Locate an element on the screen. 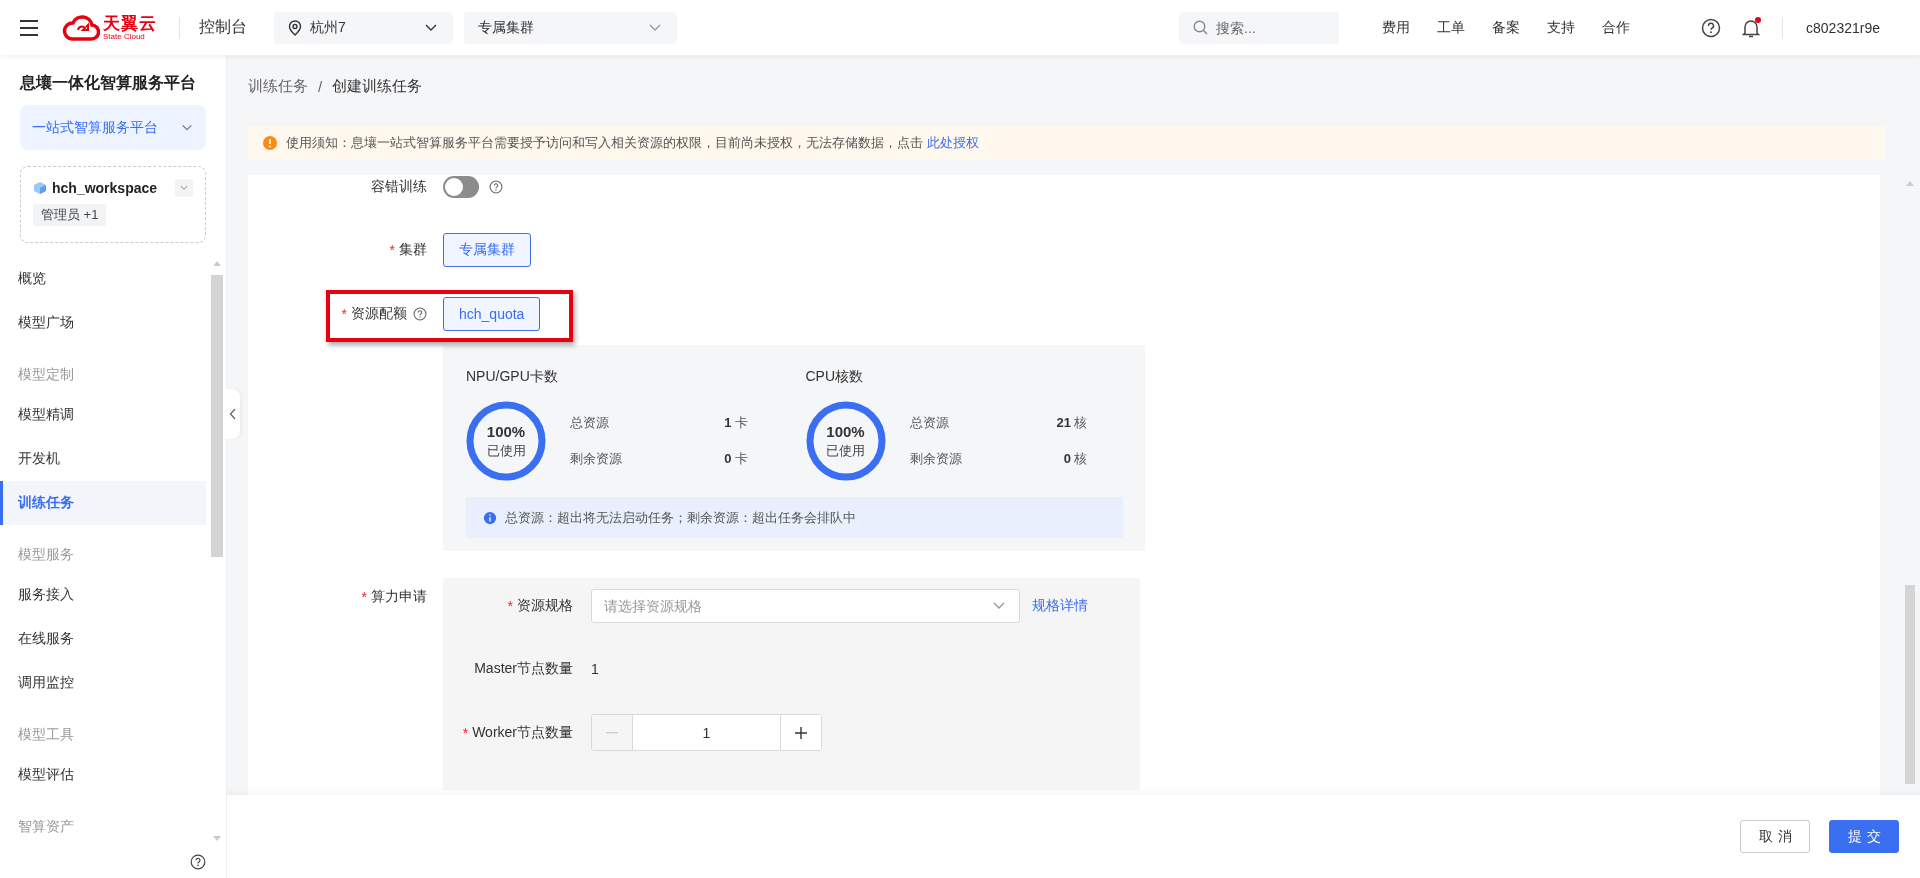 The width and height of the screenshot is (1920, 878). chevron-down-icon is located at coordinates (184, 188).